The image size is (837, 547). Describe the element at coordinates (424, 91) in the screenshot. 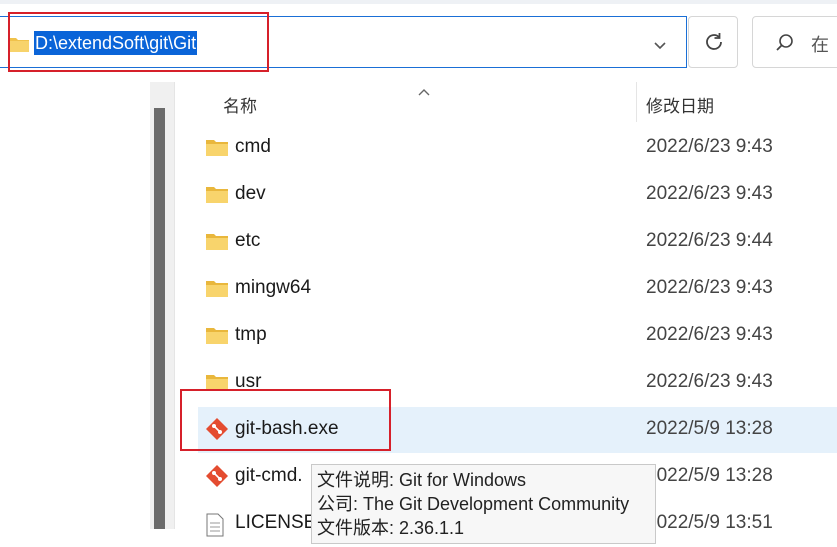

I see `sort-ascending-icon` at that location.